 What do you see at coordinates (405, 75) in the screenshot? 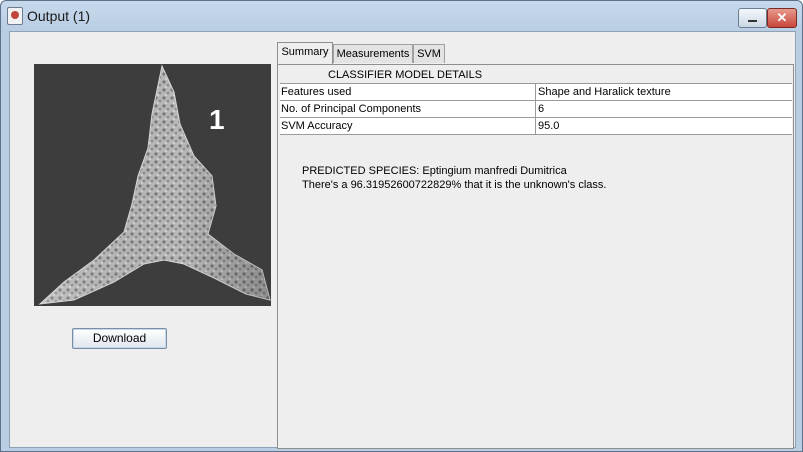
I see `table-header: CLASSIFIER MODEL DETAILS` at bounding box center [405, 75].